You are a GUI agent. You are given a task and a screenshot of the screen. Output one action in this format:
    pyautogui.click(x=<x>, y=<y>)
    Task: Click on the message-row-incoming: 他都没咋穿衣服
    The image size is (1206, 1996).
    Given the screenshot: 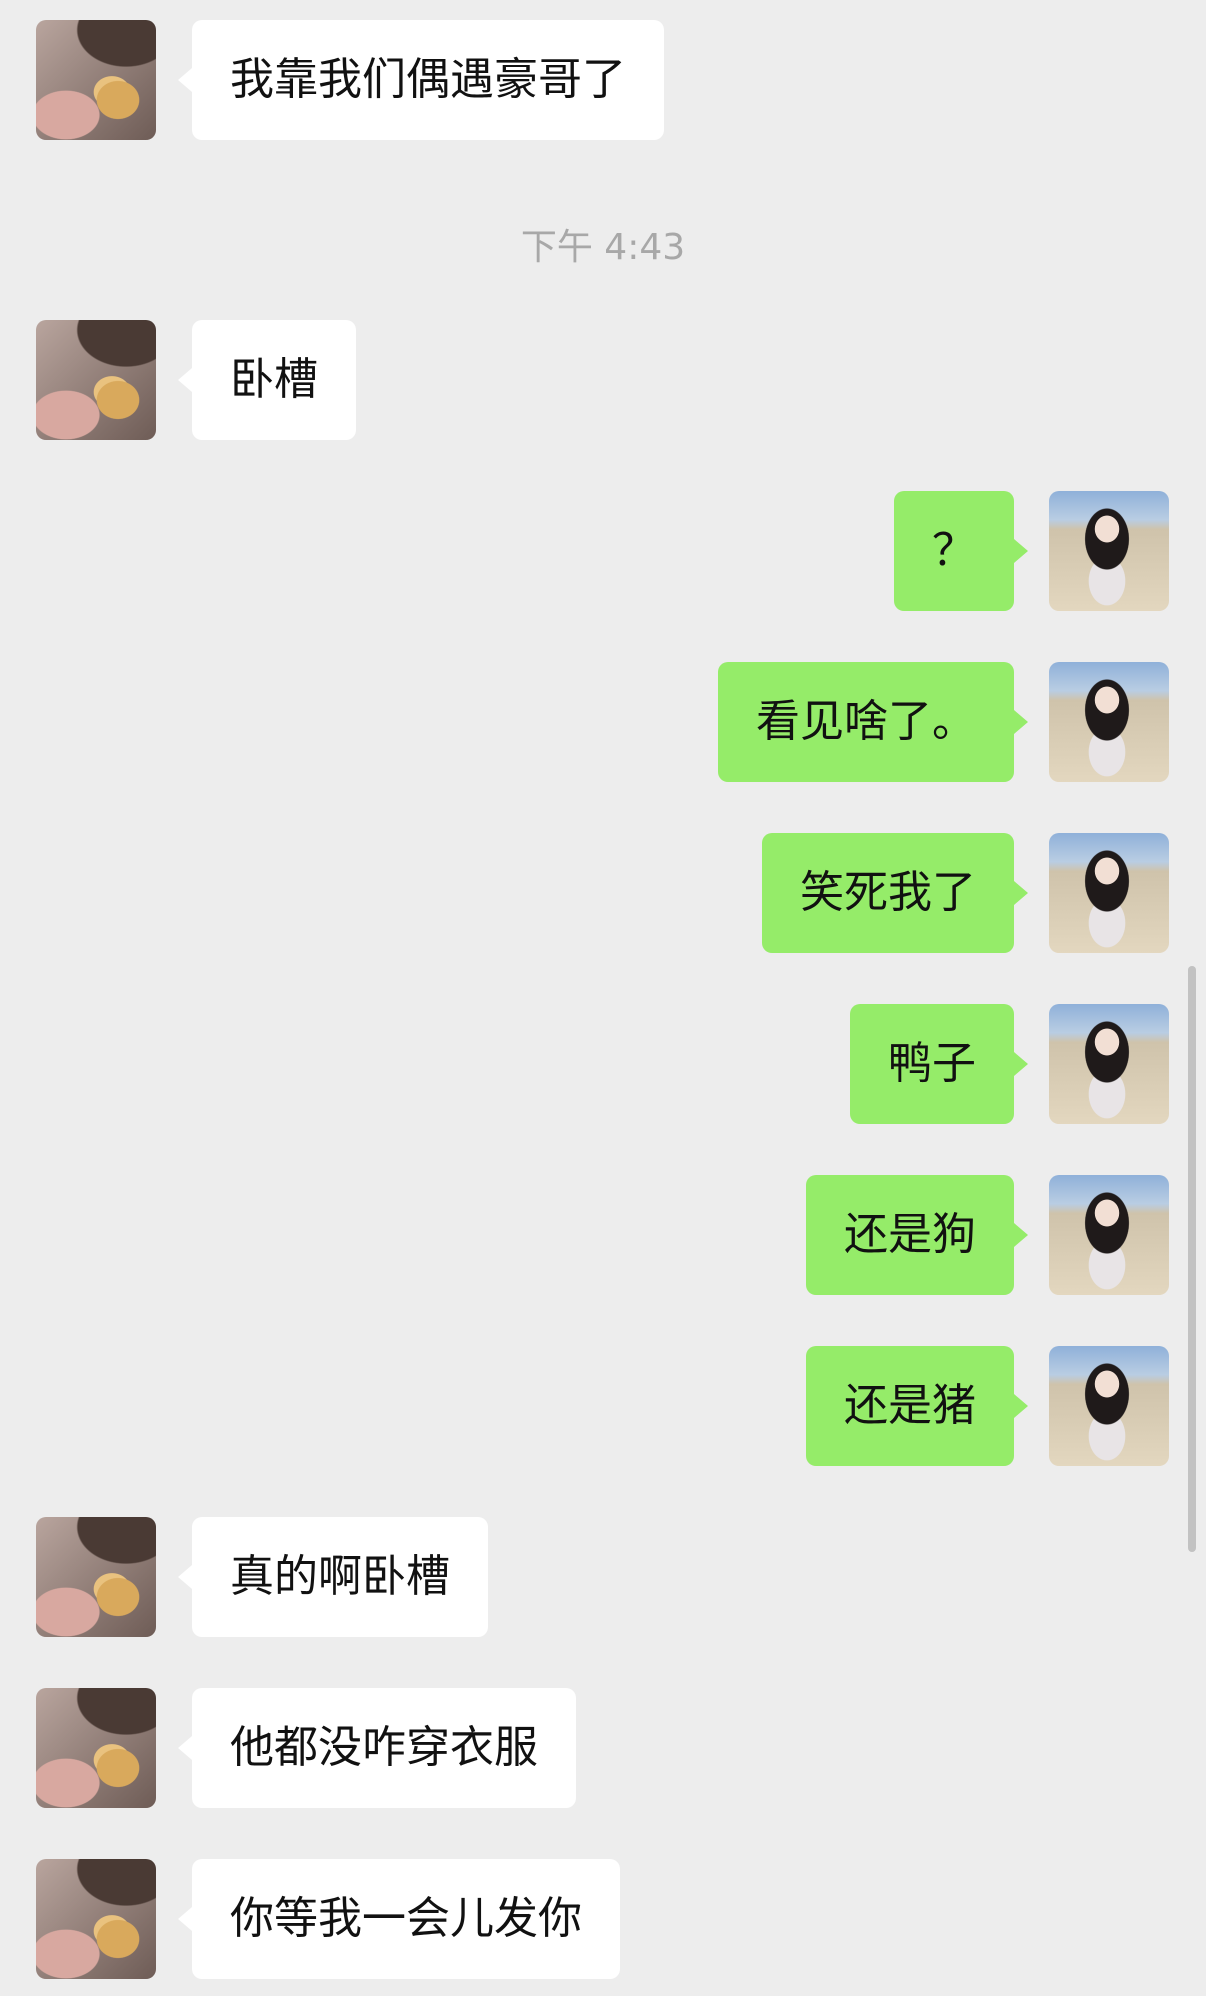 What is the action you would take?
    pyautogui.click(x=603, y=1748)
    